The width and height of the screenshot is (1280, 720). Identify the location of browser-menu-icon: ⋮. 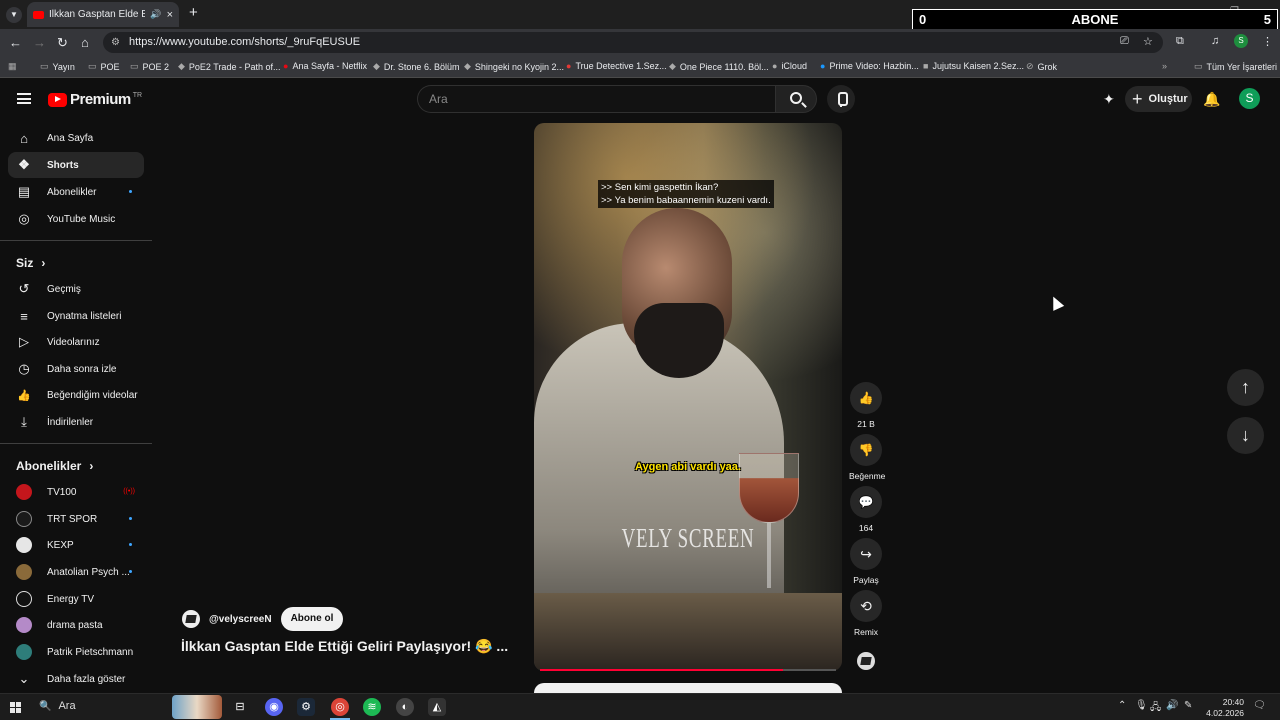
(1267, 41).